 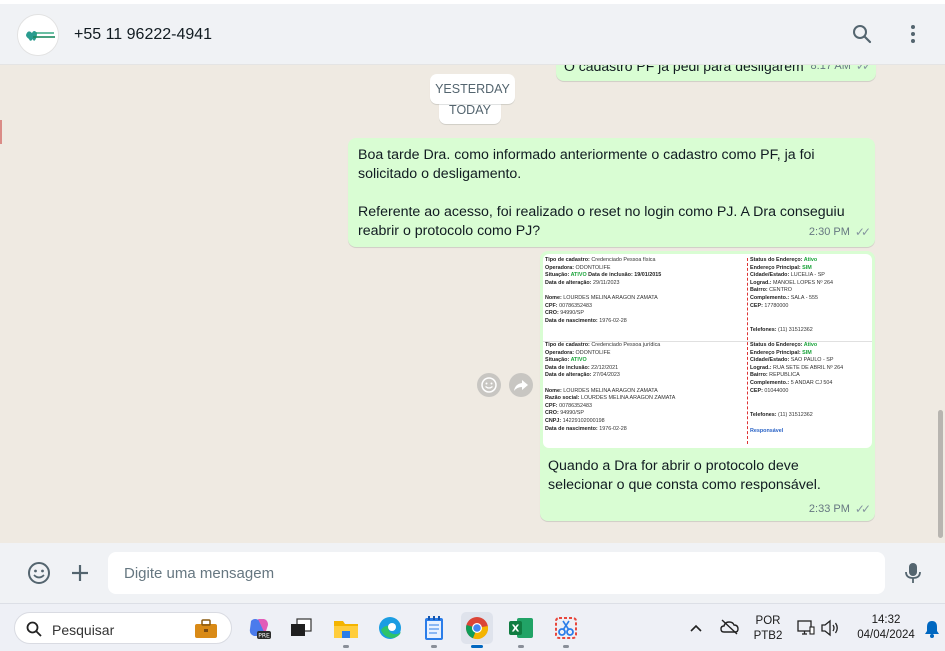 What do you see at coordinates (496, 573) in the screenshot?
I see `message-input` at bounding box center [496, 573].